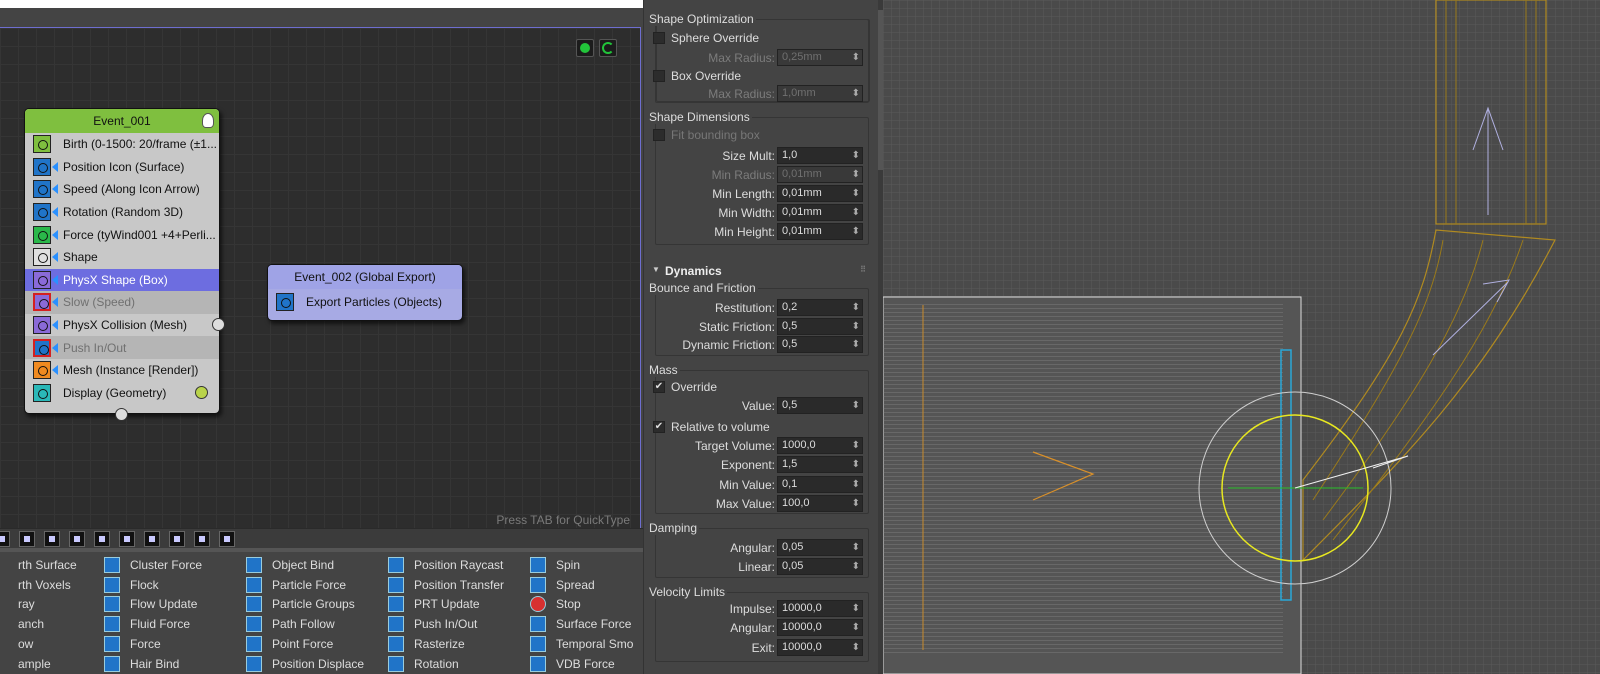 Image resolution: width=1600 pixels, height=674 pixels. What do you see at coordinates (305, 565) in the screenshot?
I see `depot-item: Object Bind` at bounding box center [305, 565].